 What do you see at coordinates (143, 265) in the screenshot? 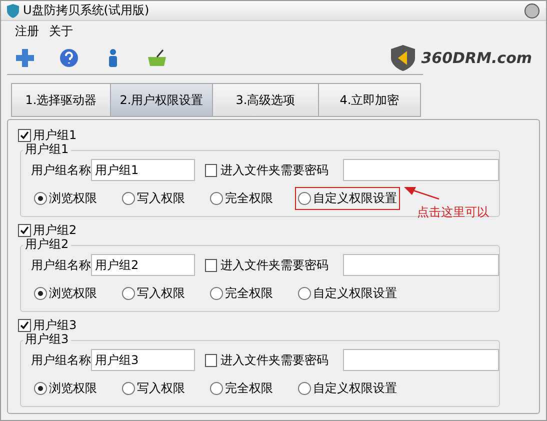
I see `group-name-field: 用户组2` at bounding box center [143, 265].